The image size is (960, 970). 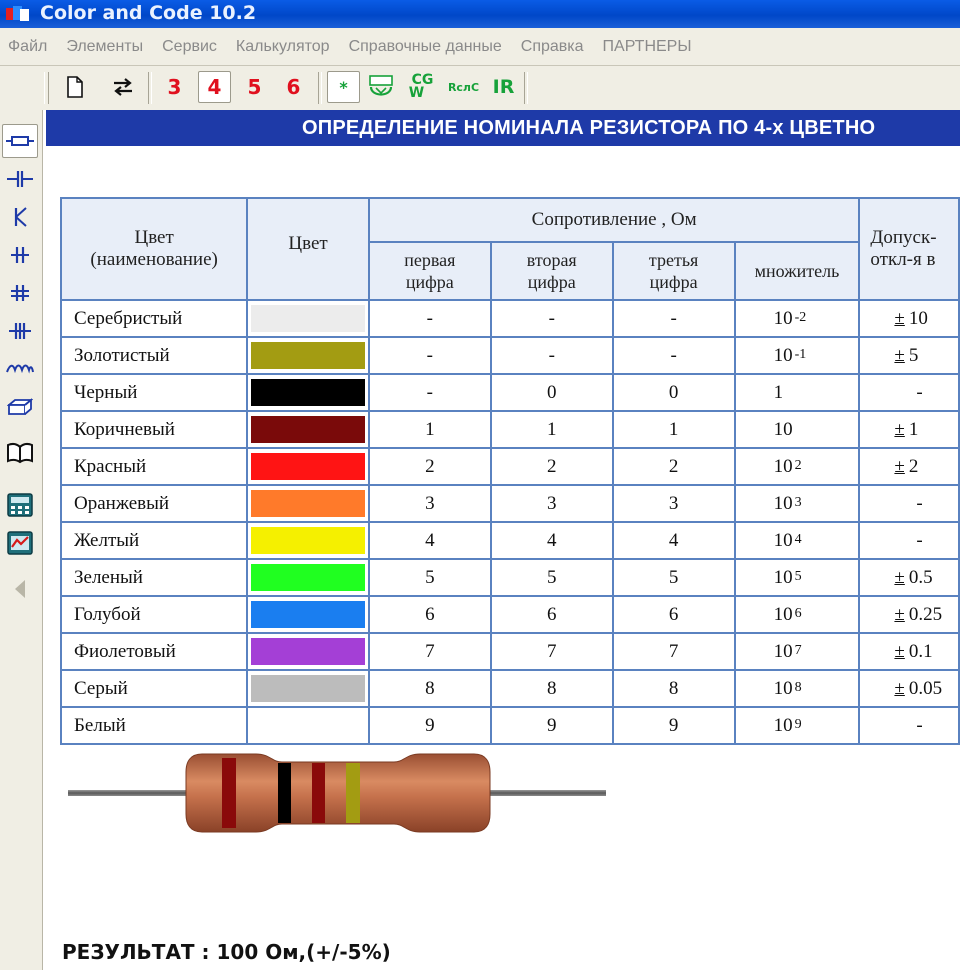 I want to click on component-box-icon, so click(x=20, y=406).